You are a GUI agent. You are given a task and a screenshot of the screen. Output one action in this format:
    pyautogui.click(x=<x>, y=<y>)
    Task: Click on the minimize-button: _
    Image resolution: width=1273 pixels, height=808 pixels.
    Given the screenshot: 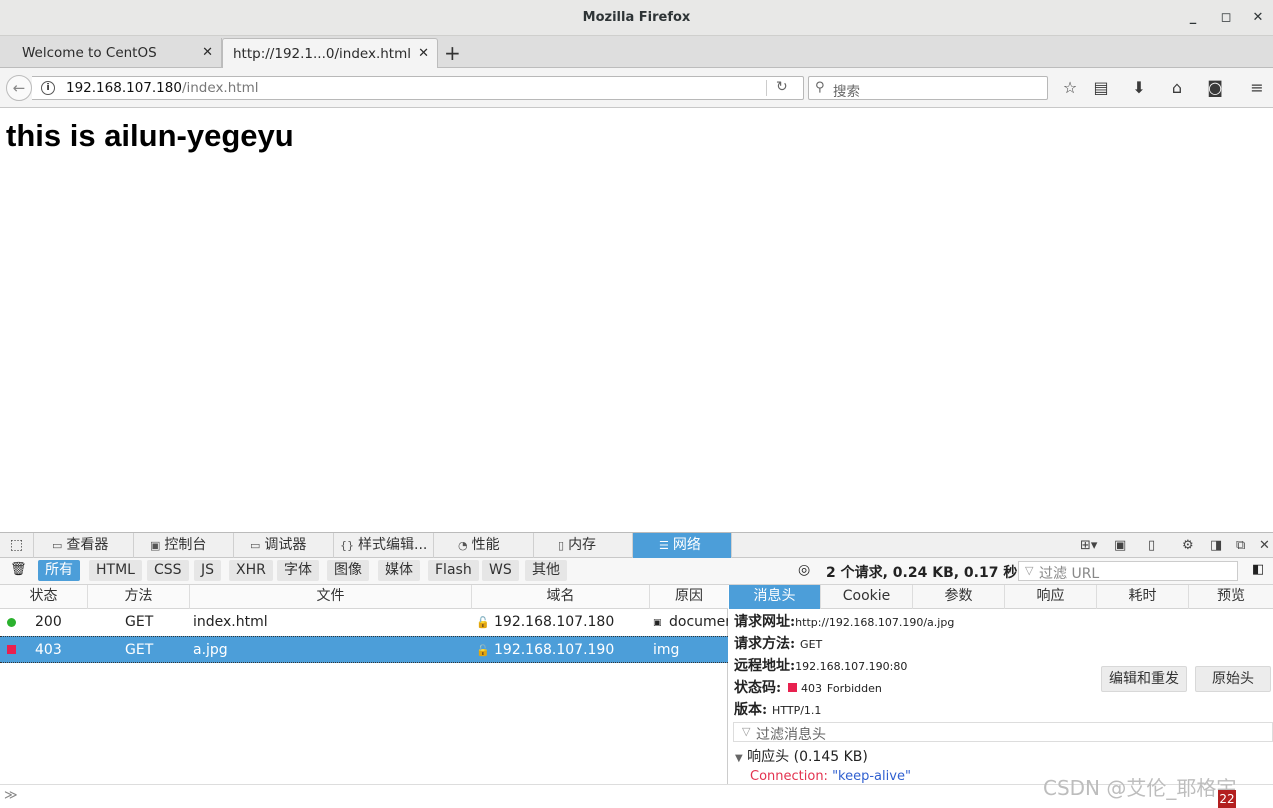 What is the action you would take?
    pyautogui.click(x=1193, y=18)
    